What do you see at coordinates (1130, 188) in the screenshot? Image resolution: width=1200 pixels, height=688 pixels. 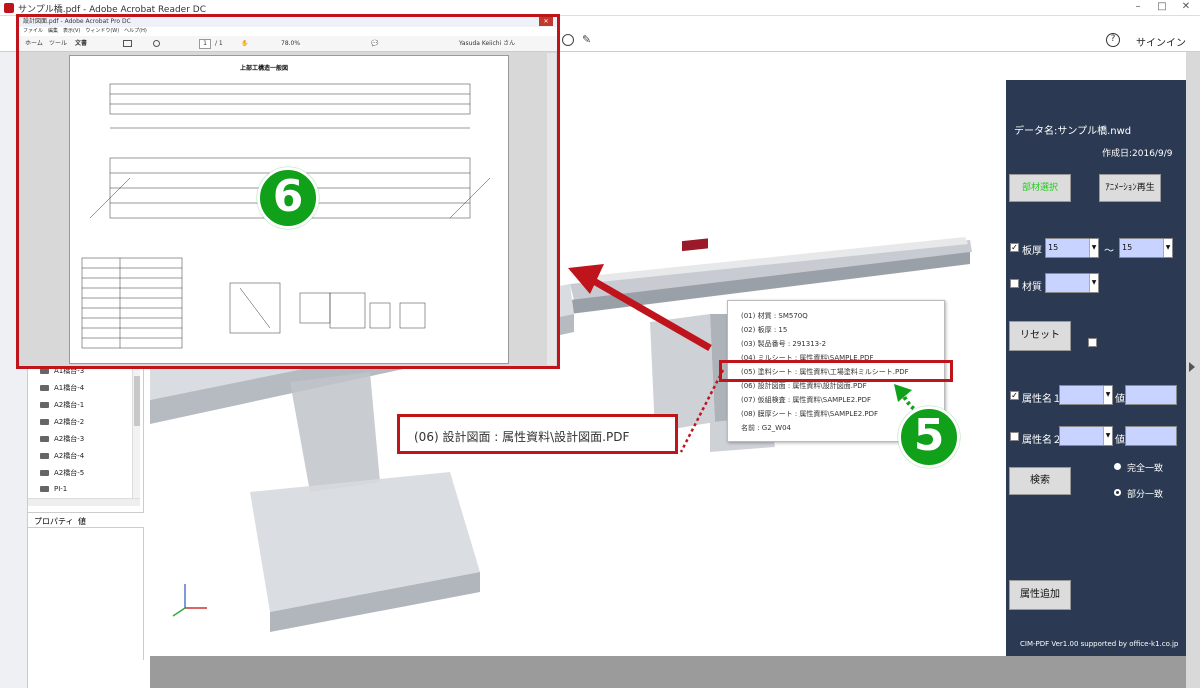 I see `animation-play-button: ｱﾆﾒｰｼｮﾝ再生` at bounding box center [1130, 188].